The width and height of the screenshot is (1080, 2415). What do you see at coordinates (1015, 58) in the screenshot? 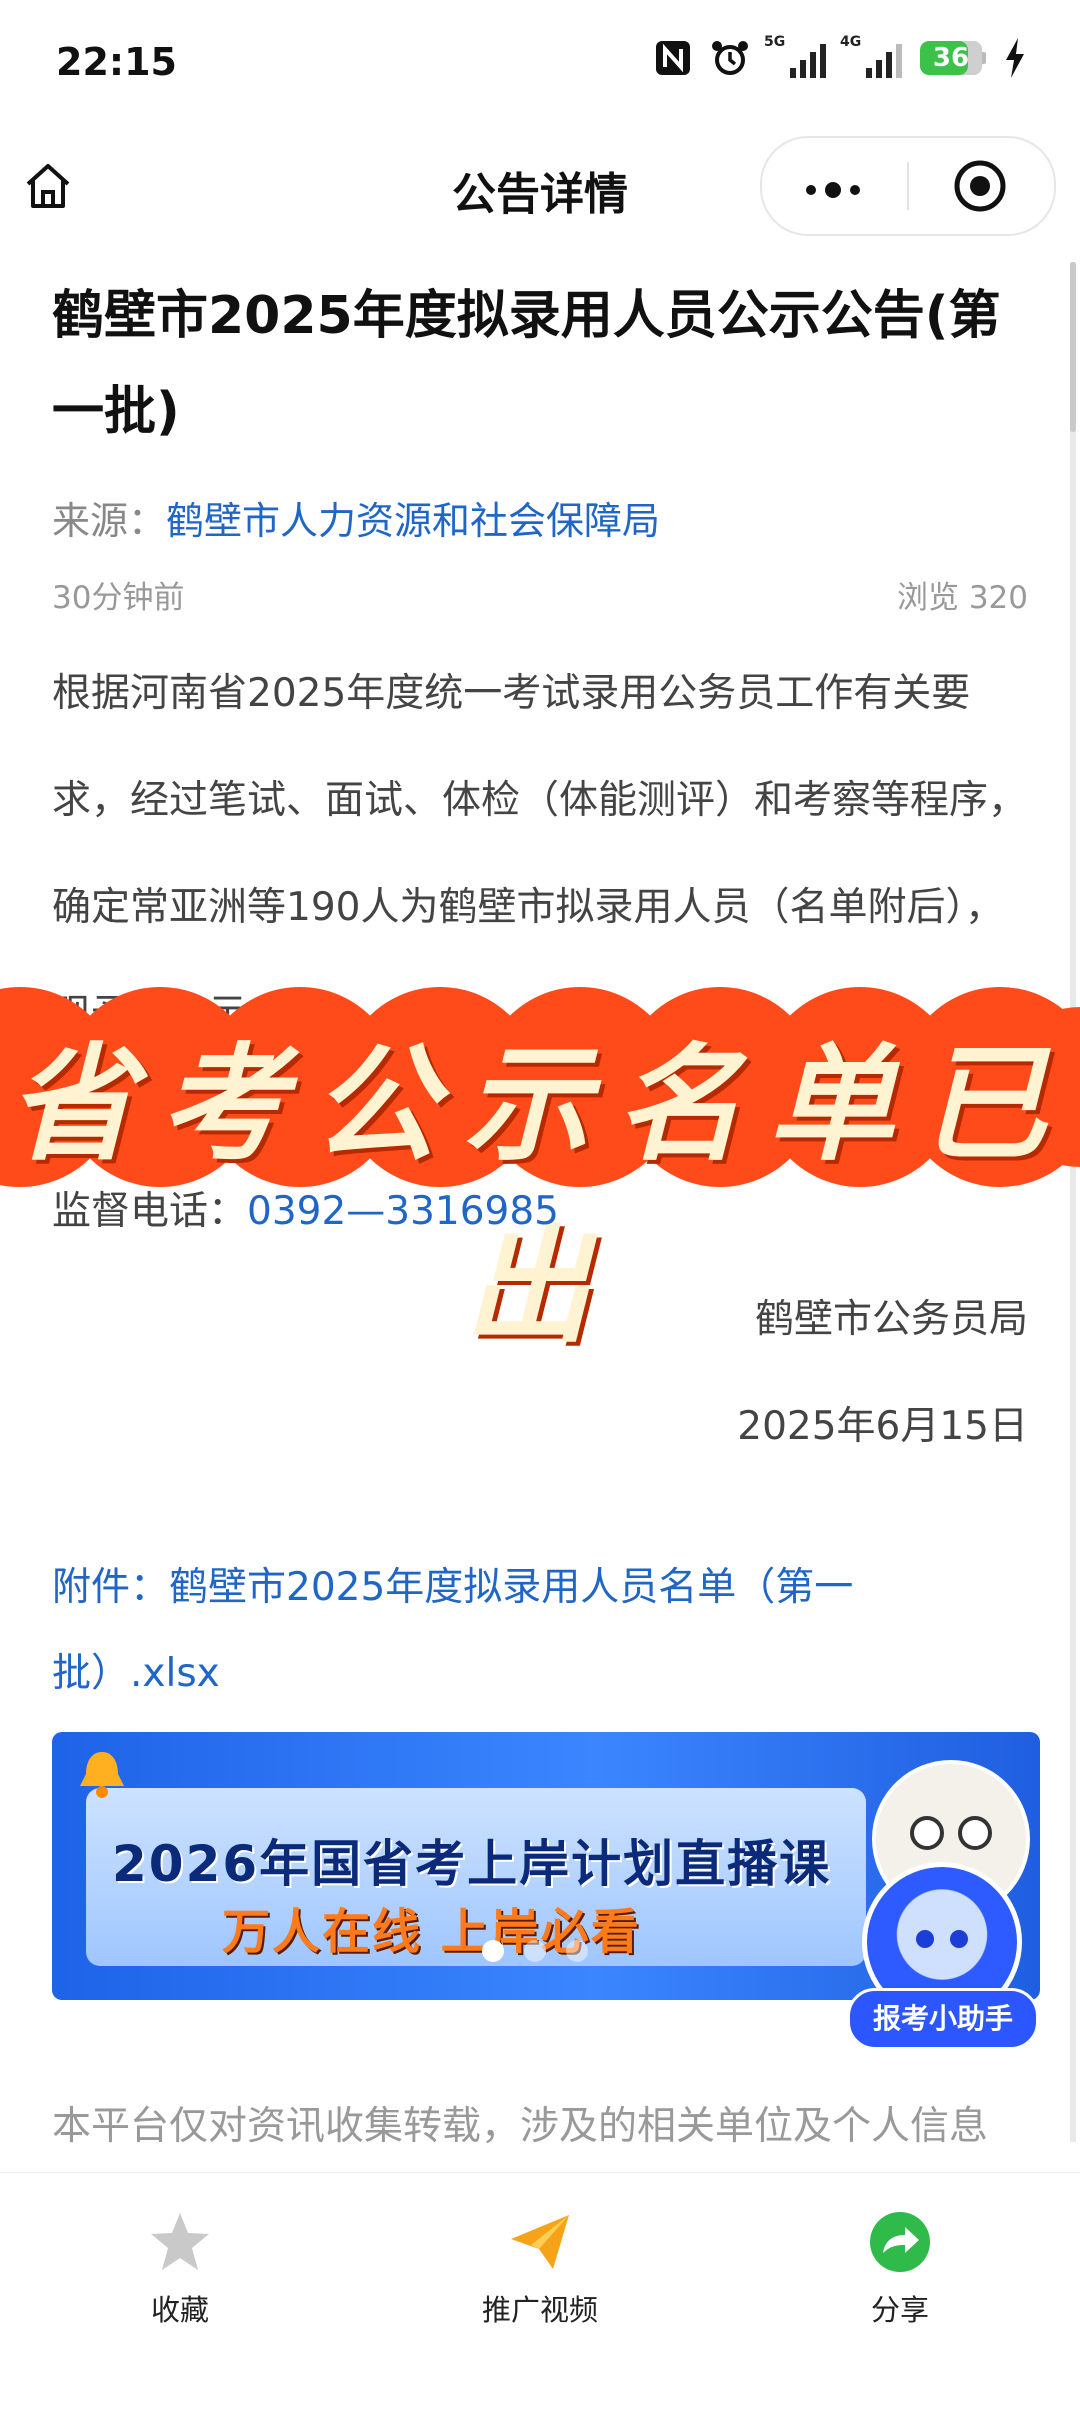
I see `charging-icon` at bounding box center [1015, 58].